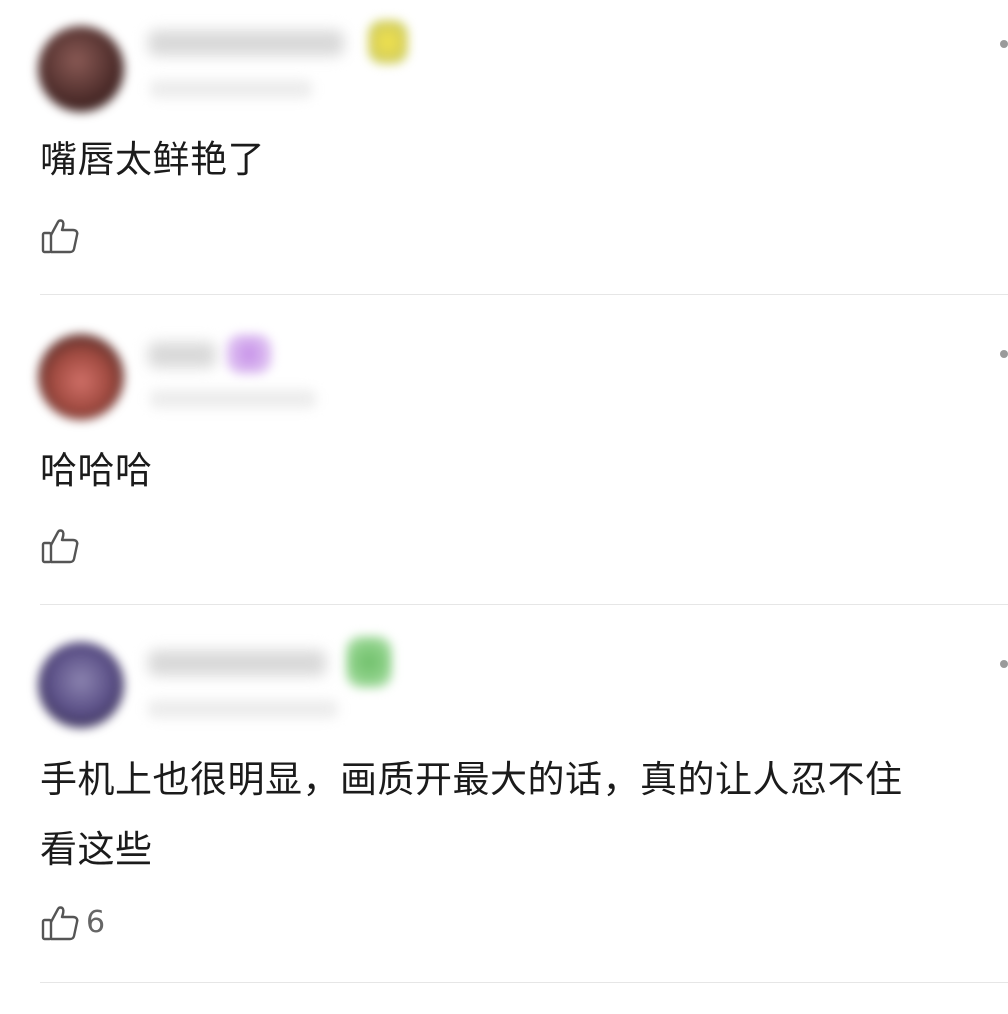 Image resolution: width=1008 pixels, height=1014 pixels. What do you see at coordinates (152, 159) in the screenshot?
I see `comment-text: 嘴唇太鲜艳了` at bounding box center [152, 159].